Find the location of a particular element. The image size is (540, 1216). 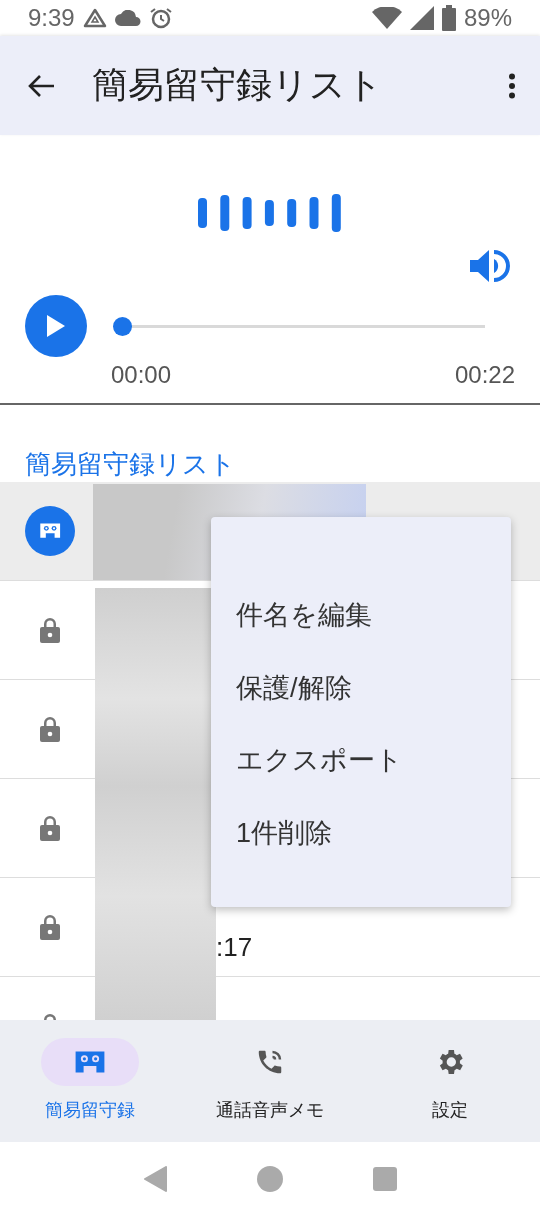

menu-item: エクスポート is located at coordinates (361, 778).